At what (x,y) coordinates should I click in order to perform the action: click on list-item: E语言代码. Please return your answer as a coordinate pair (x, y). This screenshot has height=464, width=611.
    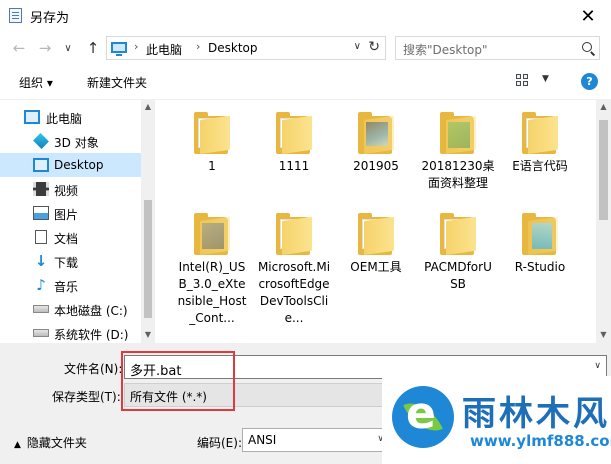
    Looking at the image, I should click on (540, 143).